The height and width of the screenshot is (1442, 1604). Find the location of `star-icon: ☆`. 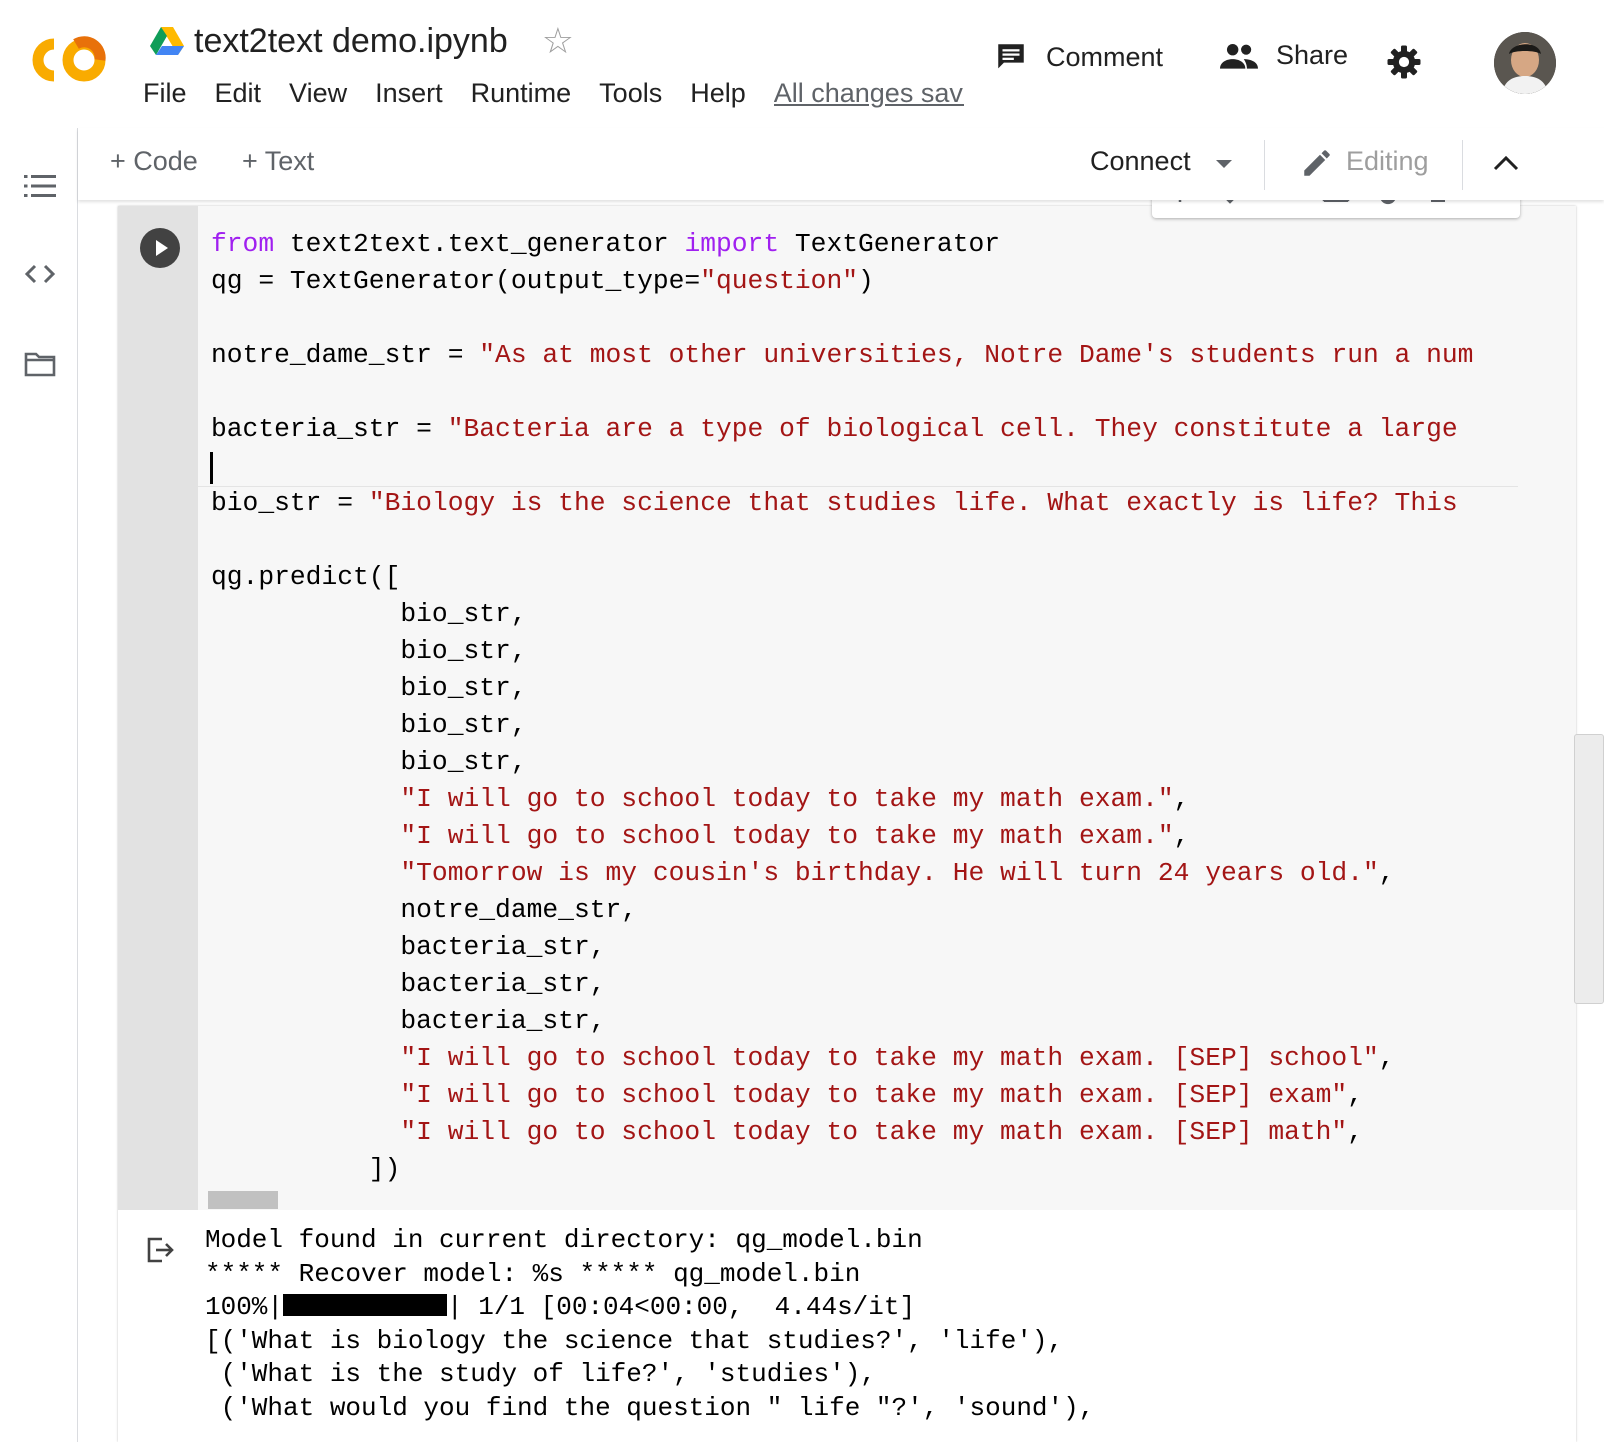

star-icon: ☆ is located at coordinates (558, 41).